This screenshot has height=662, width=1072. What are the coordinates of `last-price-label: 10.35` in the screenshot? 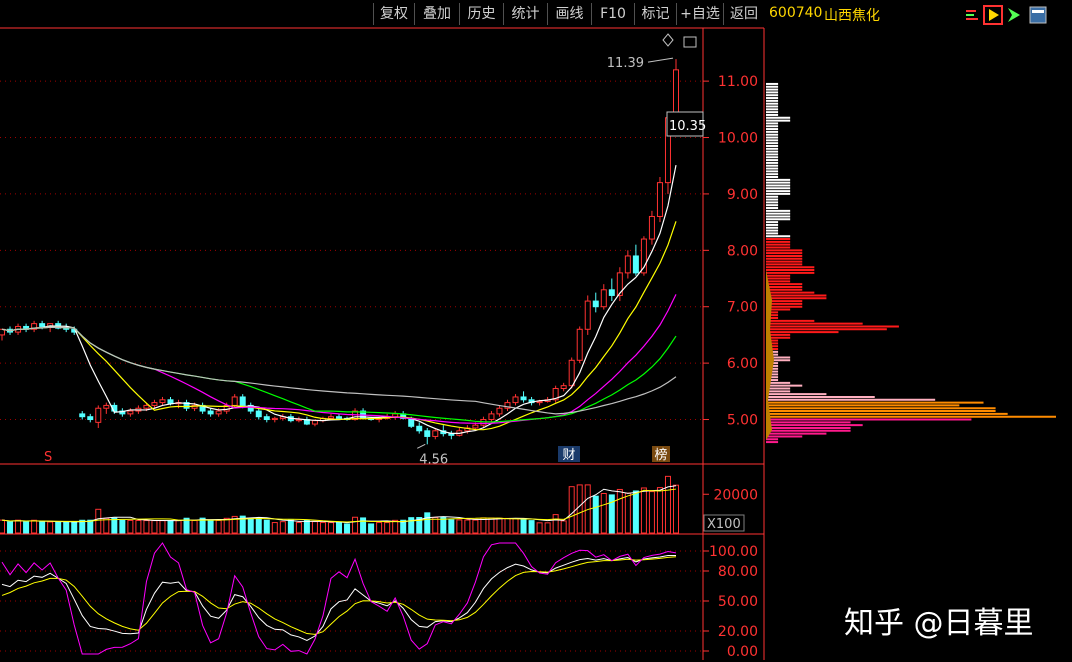 It's located at (687, 126).